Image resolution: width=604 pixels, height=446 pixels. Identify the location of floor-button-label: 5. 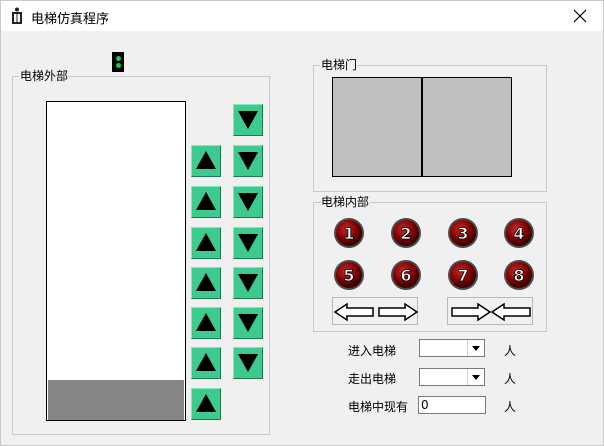
(348, 275).